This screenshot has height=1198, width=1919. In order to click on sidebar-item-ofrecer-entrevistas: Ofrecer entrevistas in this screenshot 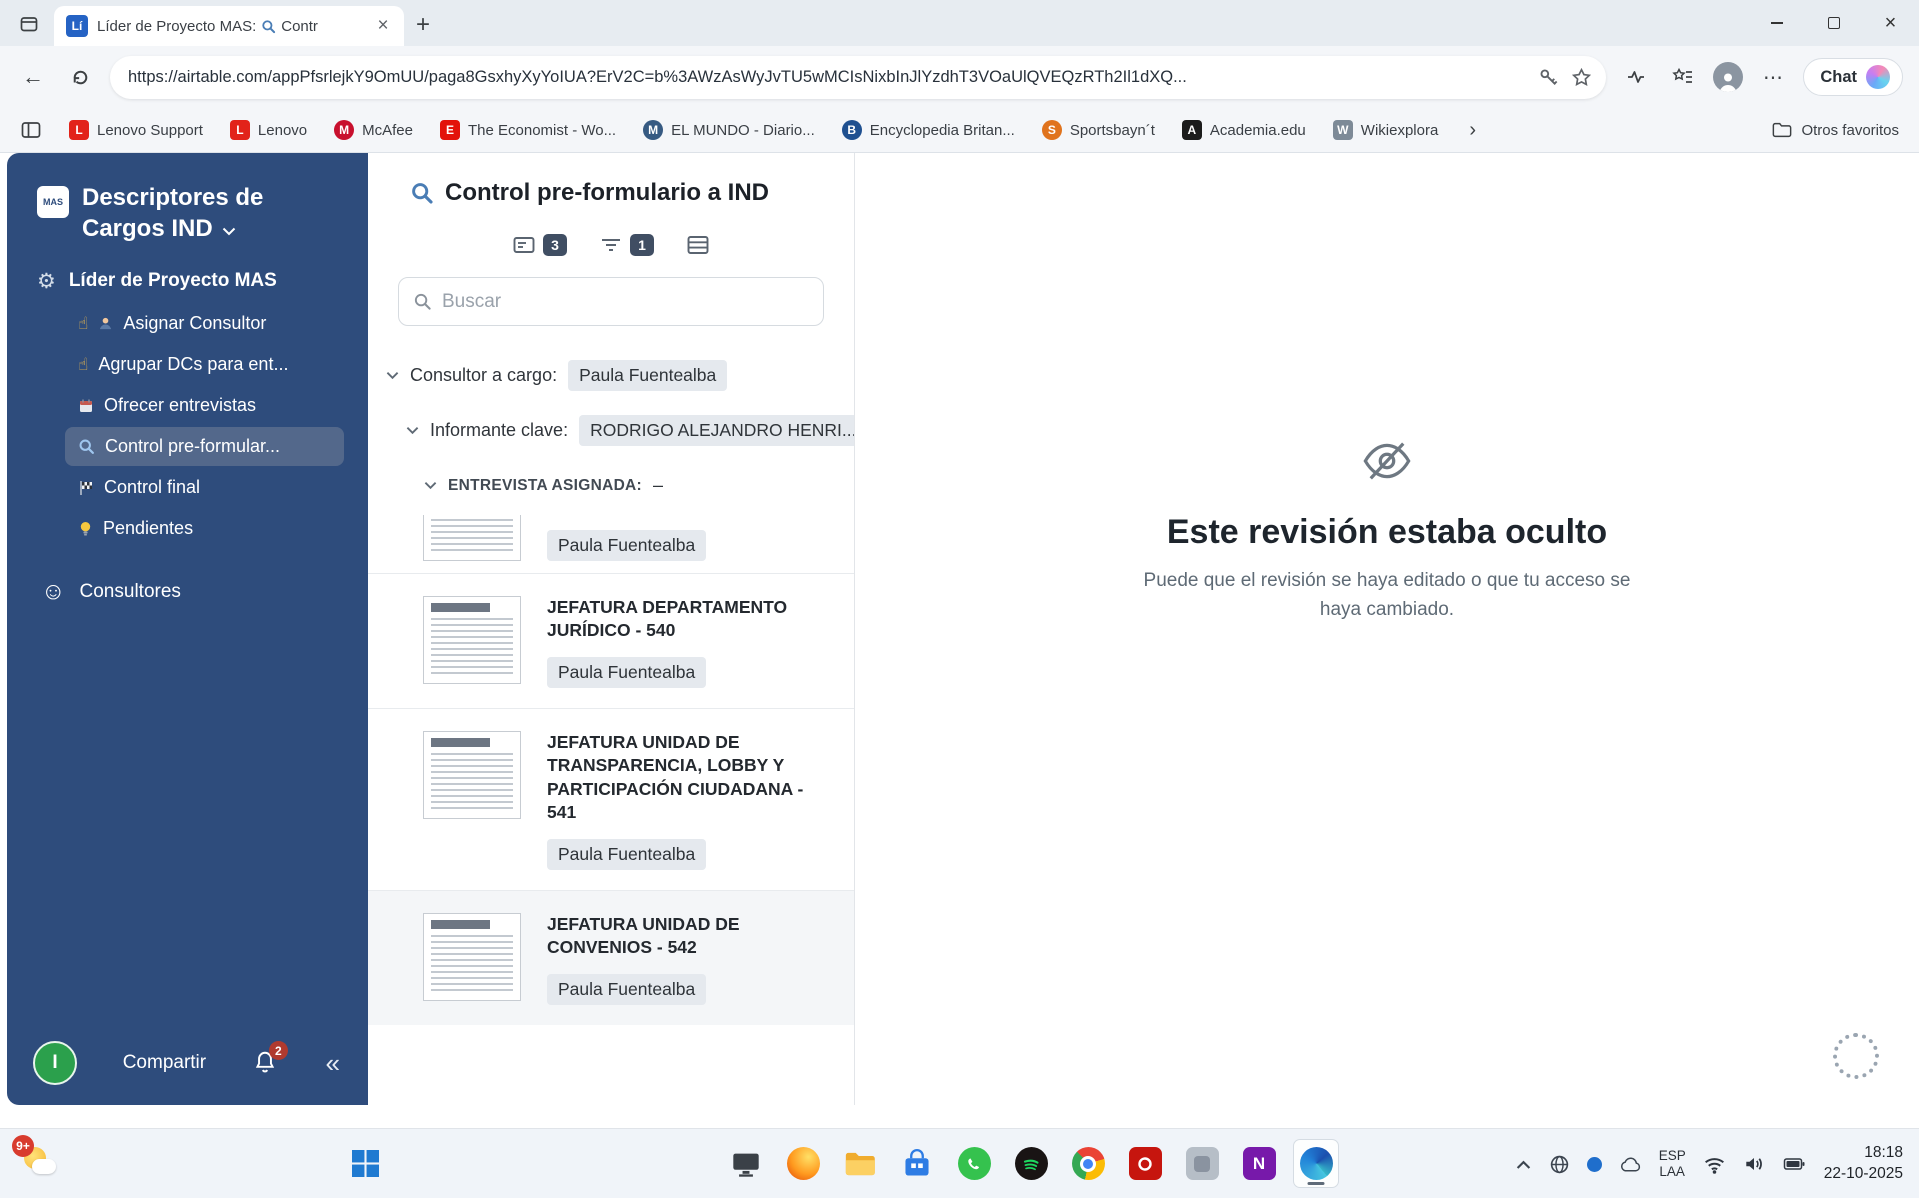, I will do `click(204, 405)`.